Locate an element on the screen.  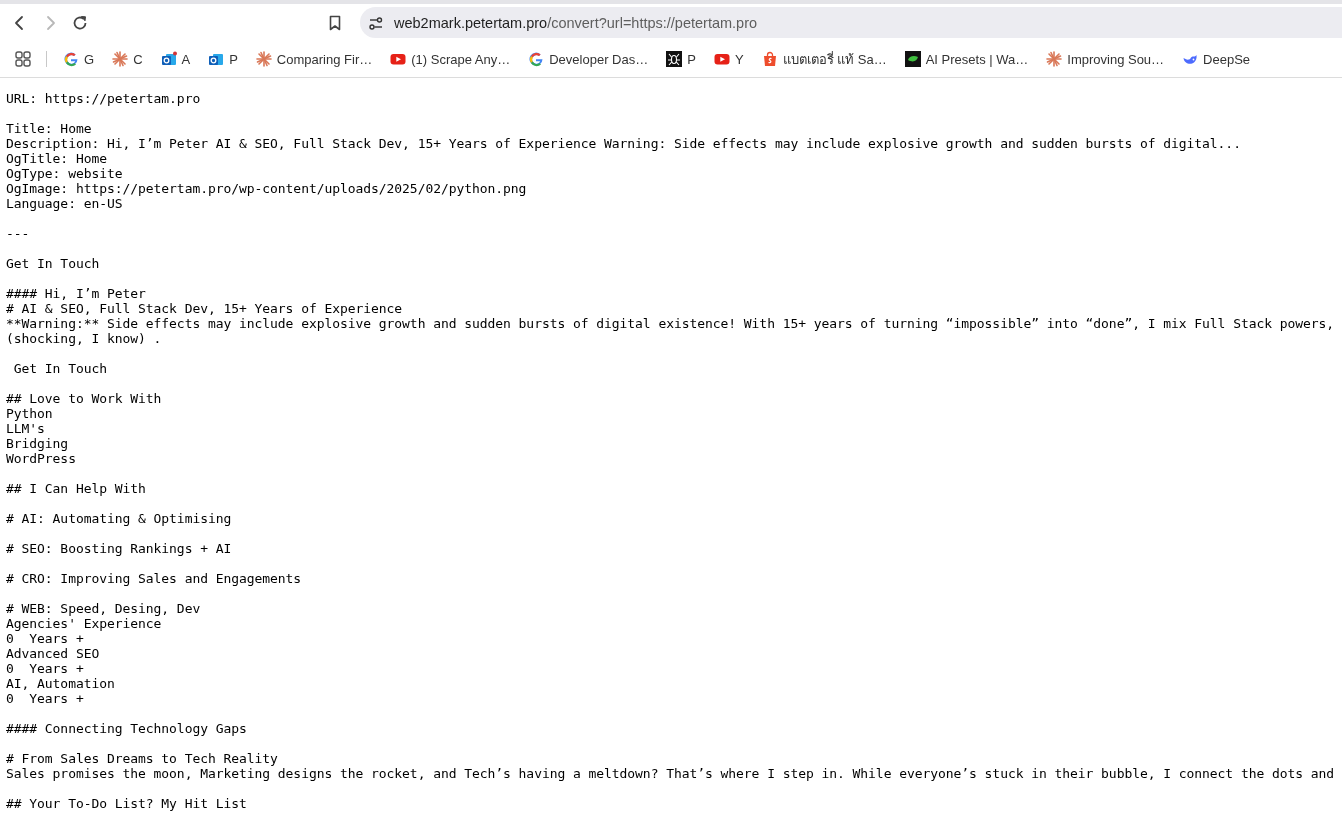
text-line: Bridging is located at coordinates (37, 443).